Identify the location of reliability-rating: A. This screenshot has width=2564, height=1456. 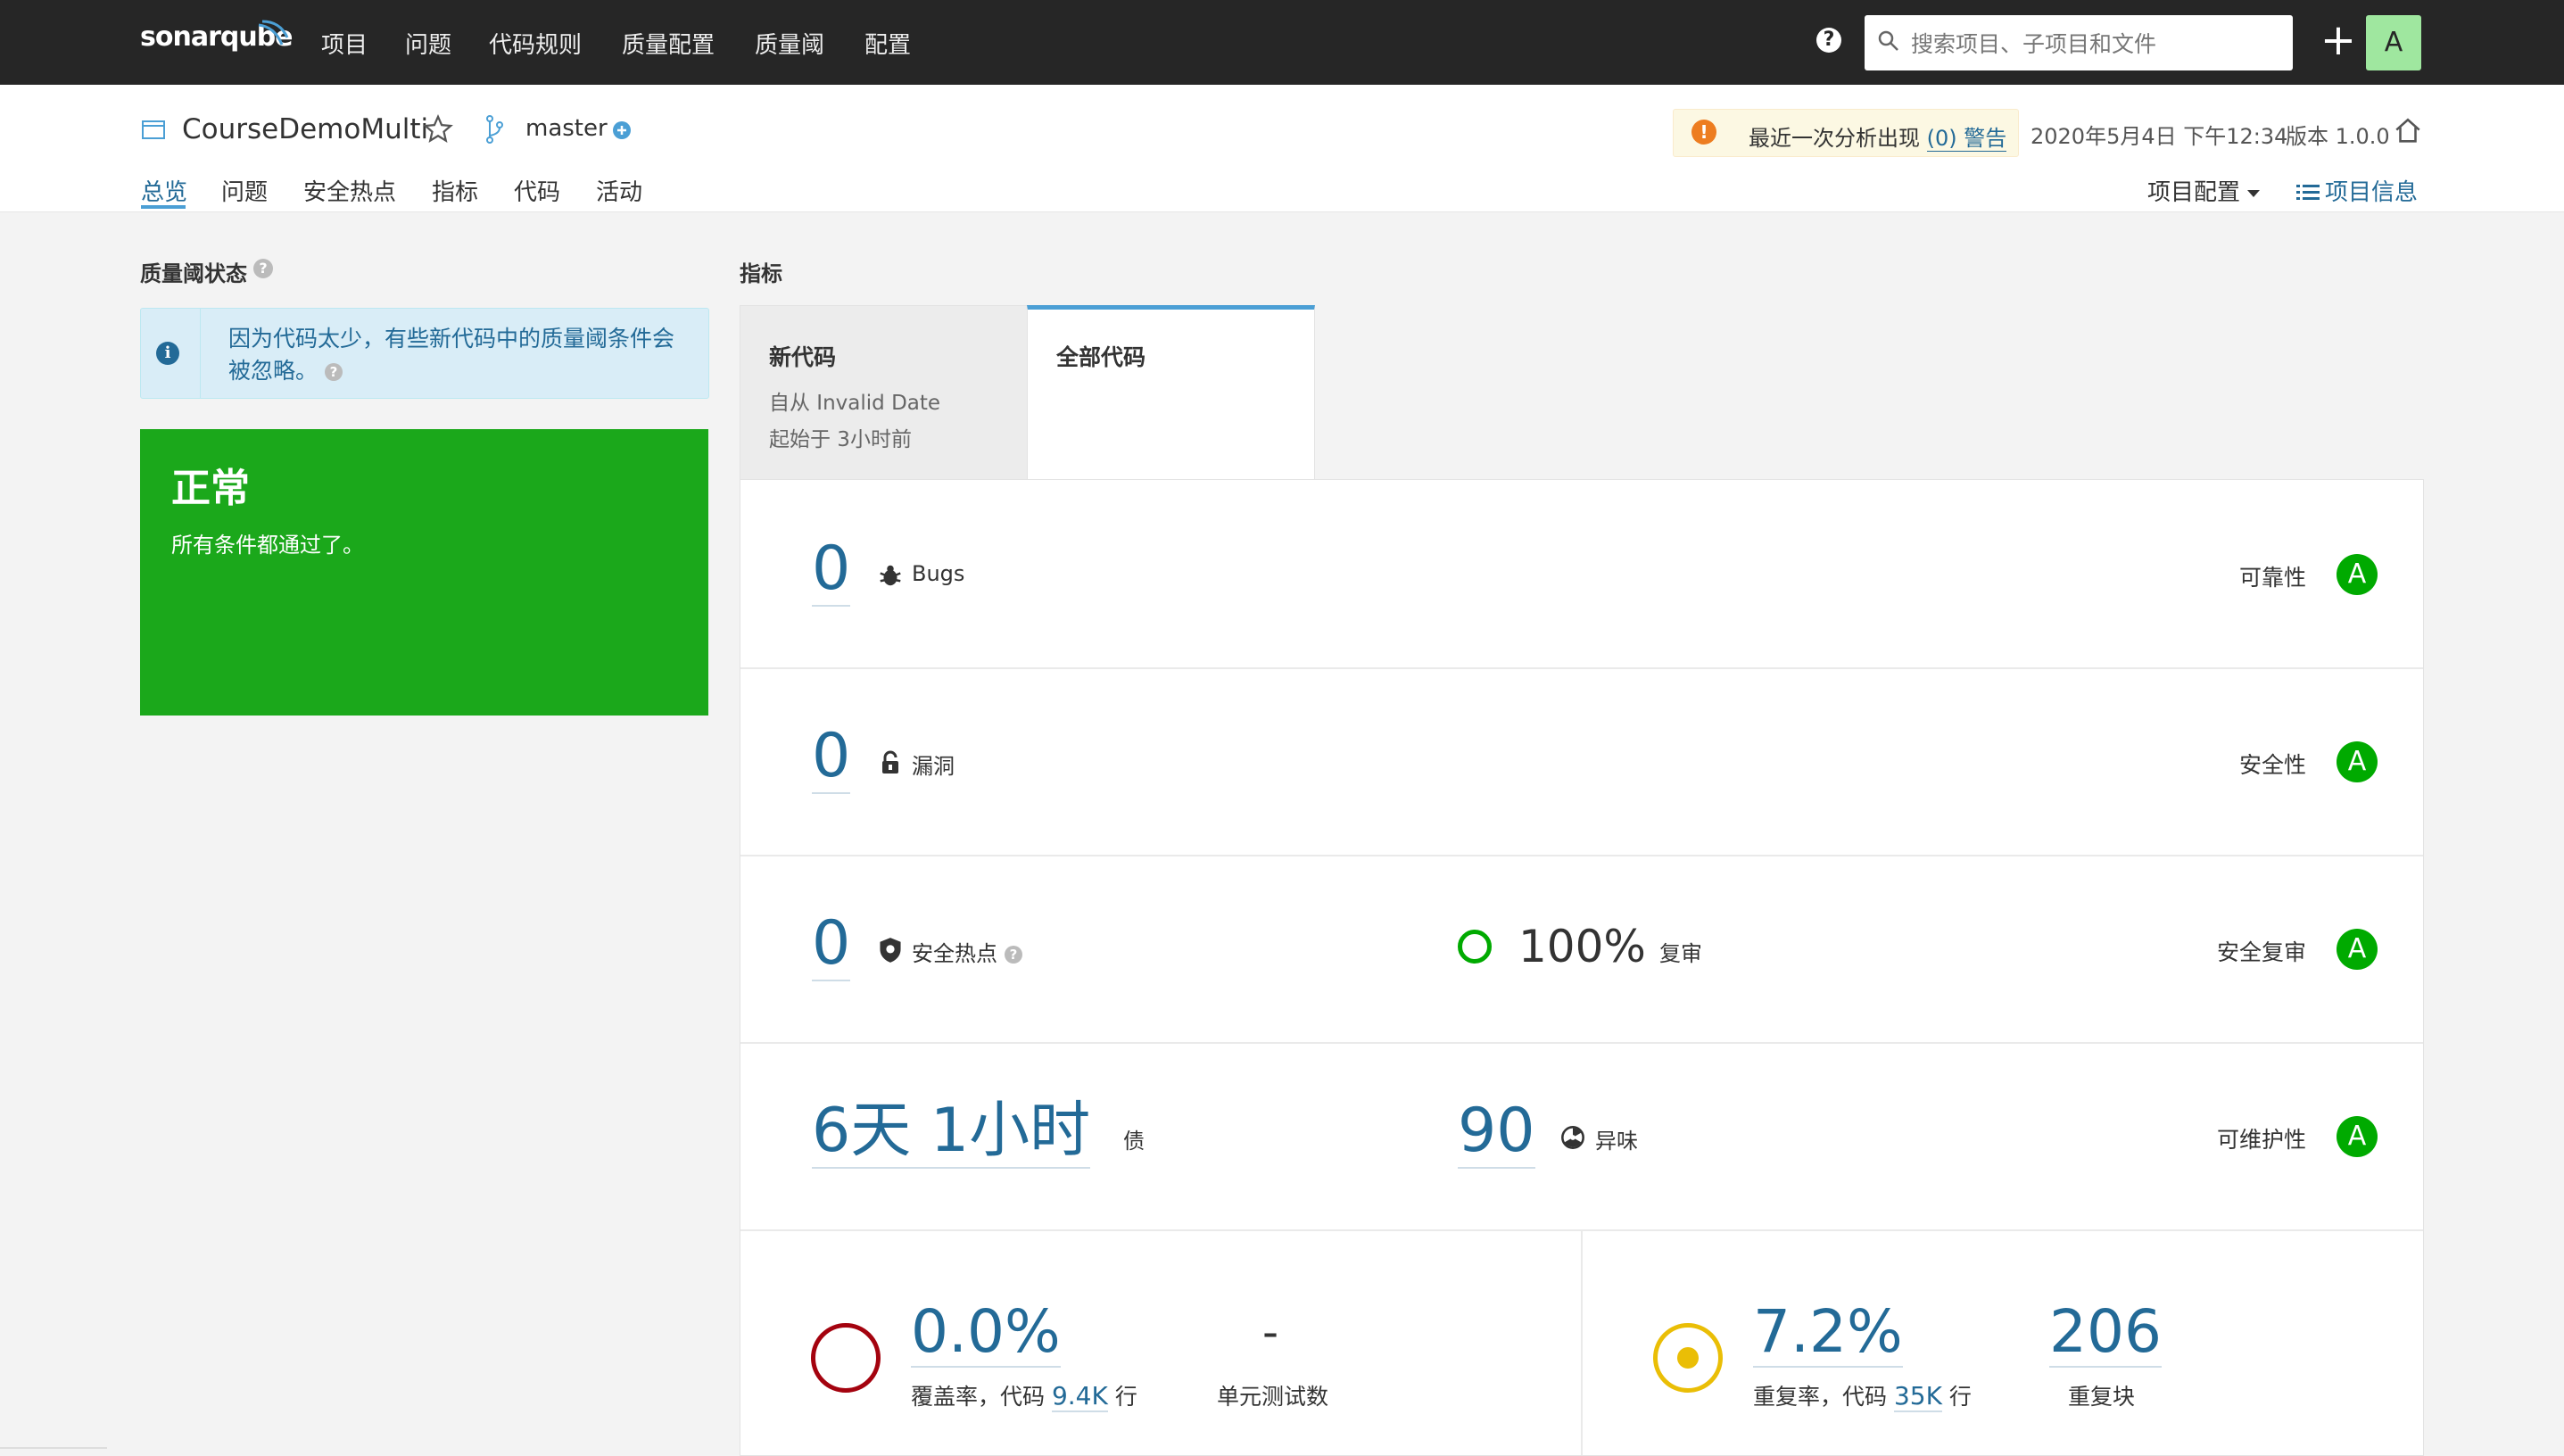
(2357, 574).